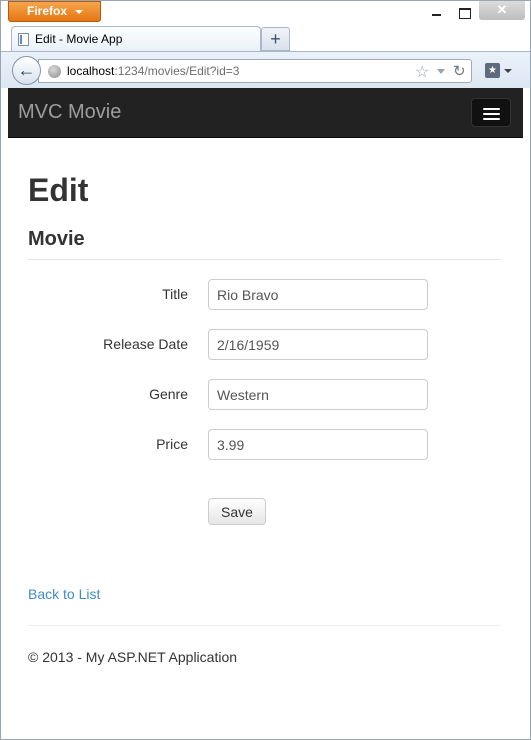 Image resolution: width=531 pixels, height=740 pixels. Describe the element at coordinates (265, 113) in the screenshot. I see `app-navbar: MVC Movie` at that location.